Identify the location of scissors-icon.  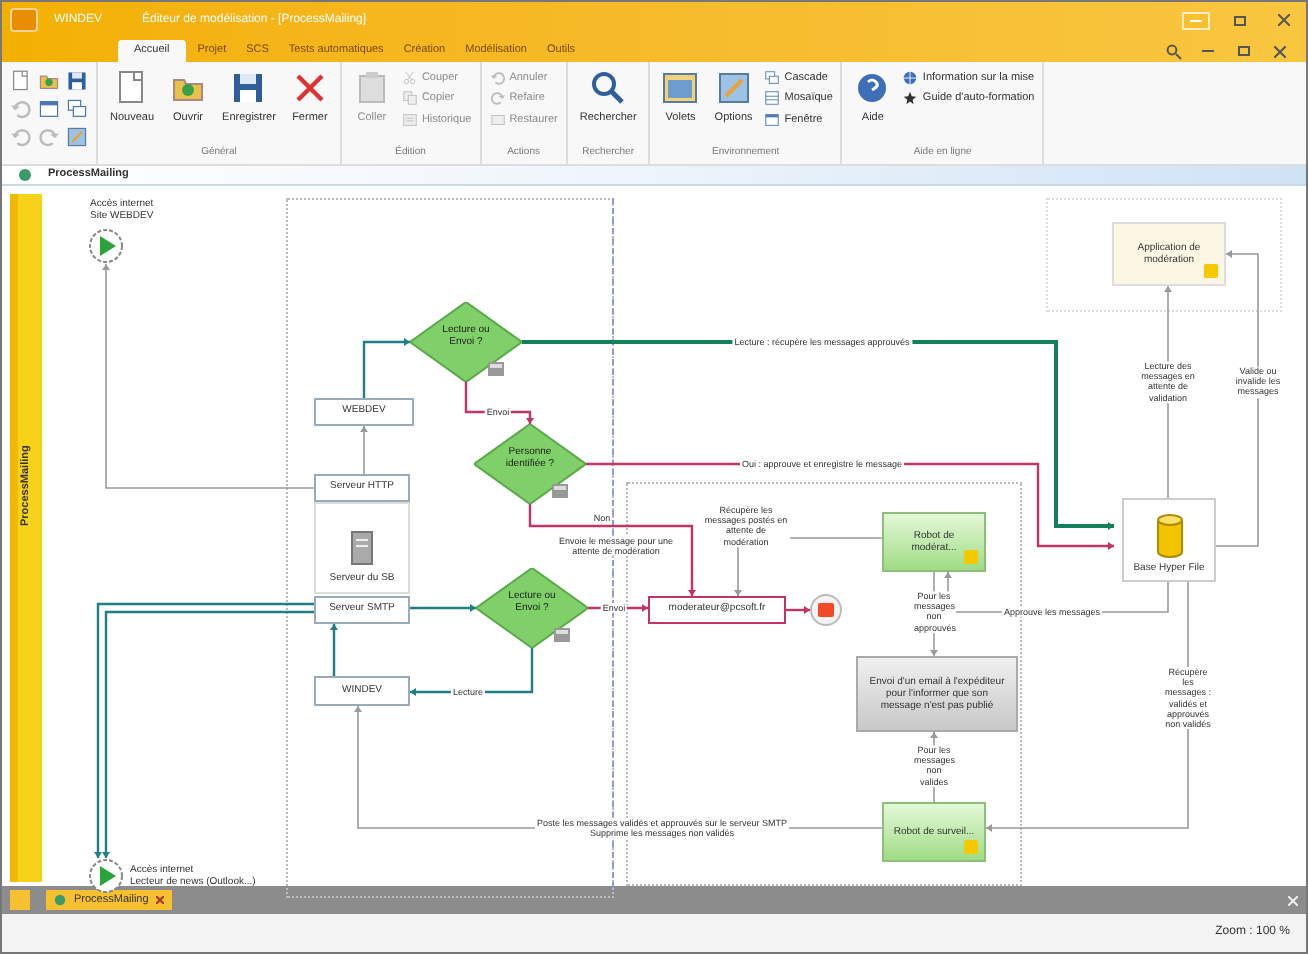
(409, 78).